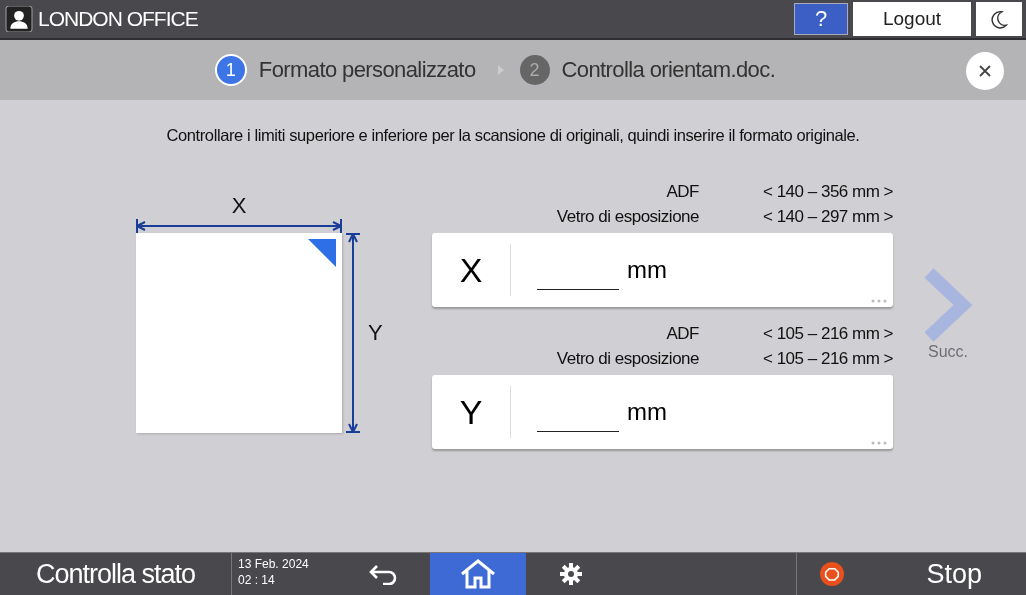 This screenshot has width=1026, height=595. I want to click on range-value: < 140 – 297 mm >, so click(827, 217).